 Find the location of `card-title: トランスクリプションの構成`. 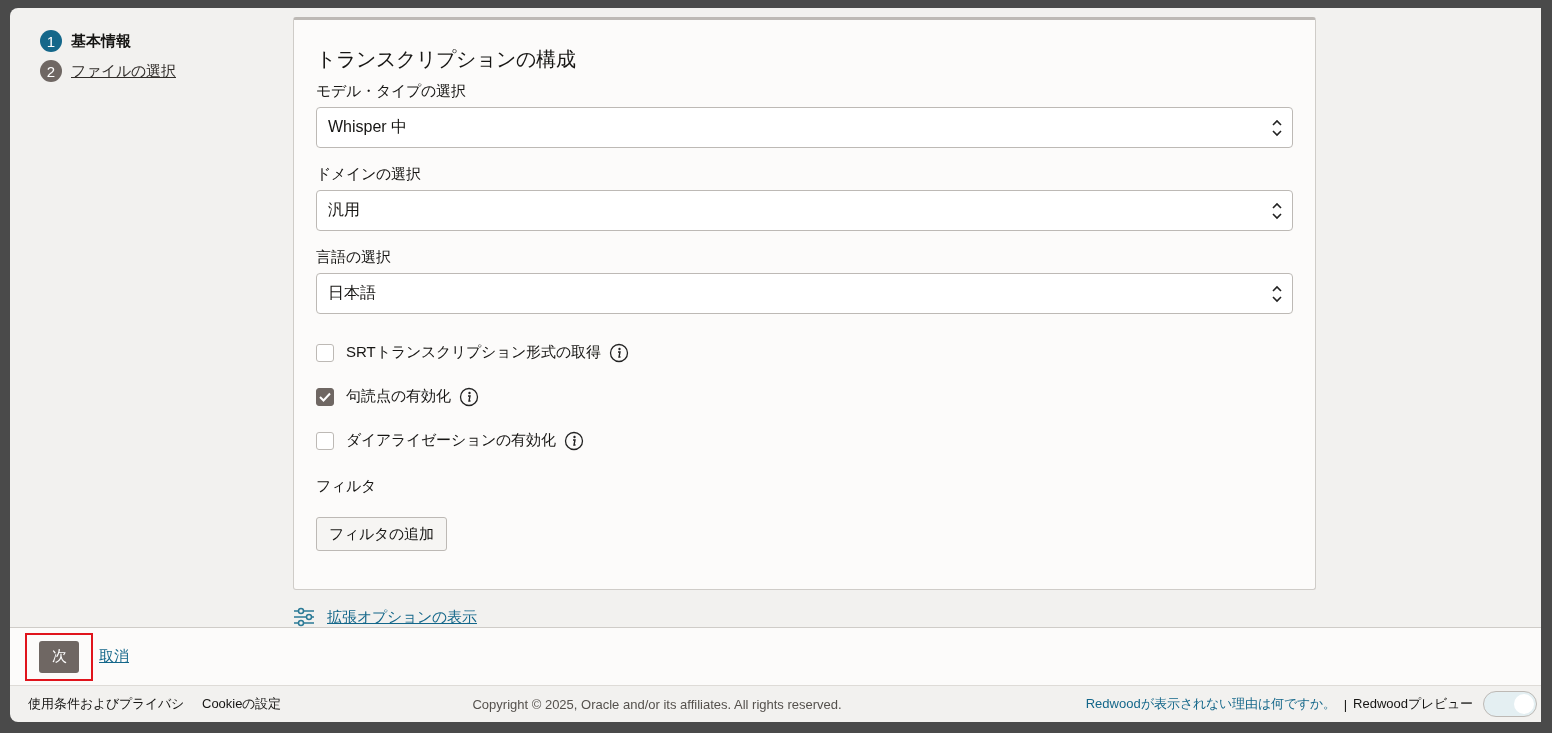

card-title: トランスクリプションの構成 is located at coordinates (446, 59).